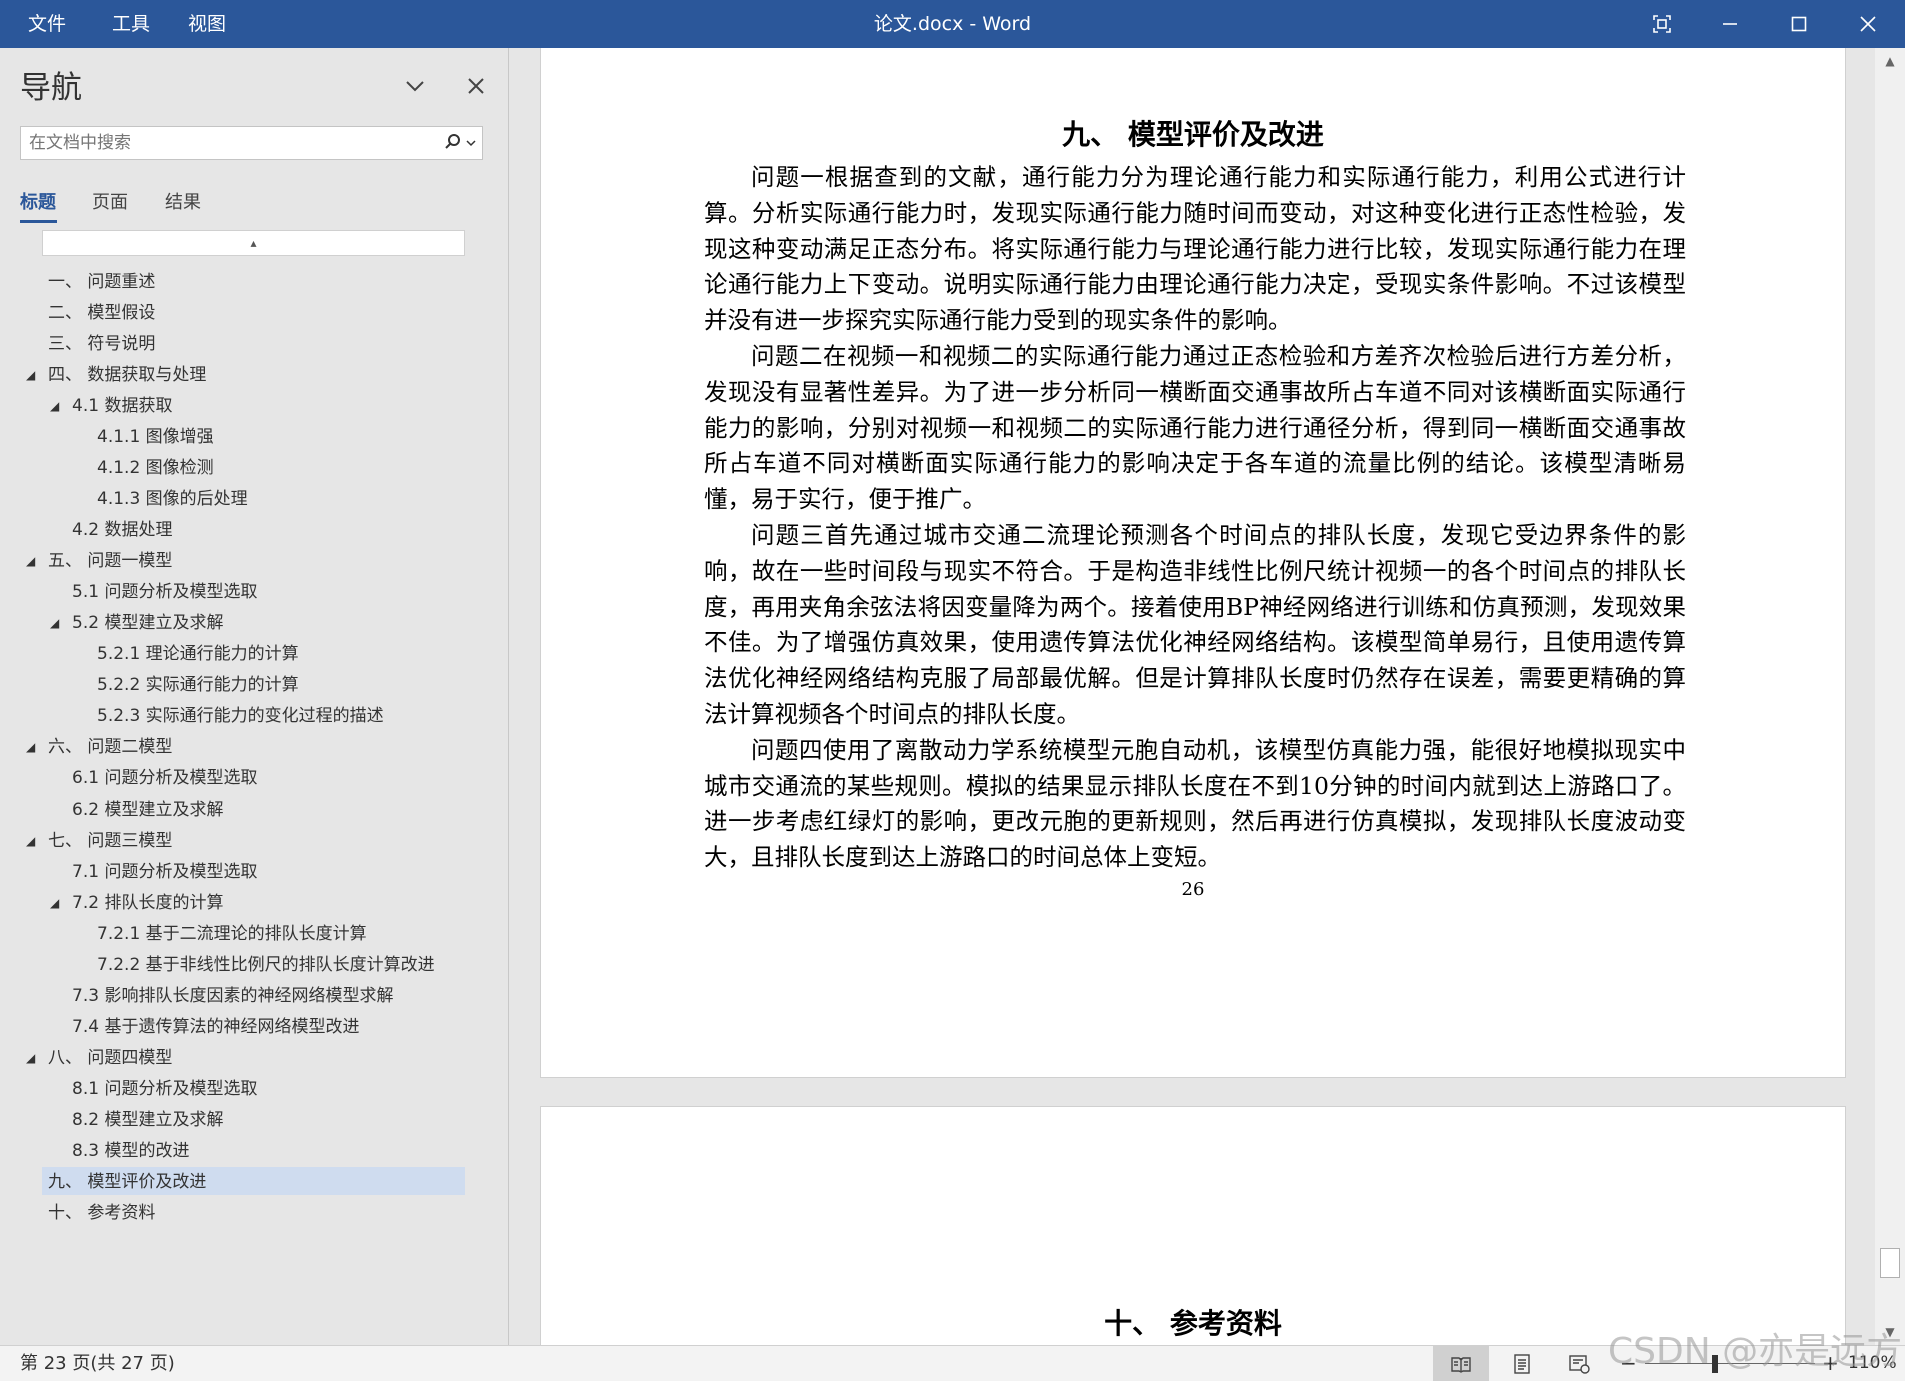  What do you see at coordinates (110, 747) in the screenshot?
I see `outline-item: 六、 问题二模型` at bounding box center [110, 747].